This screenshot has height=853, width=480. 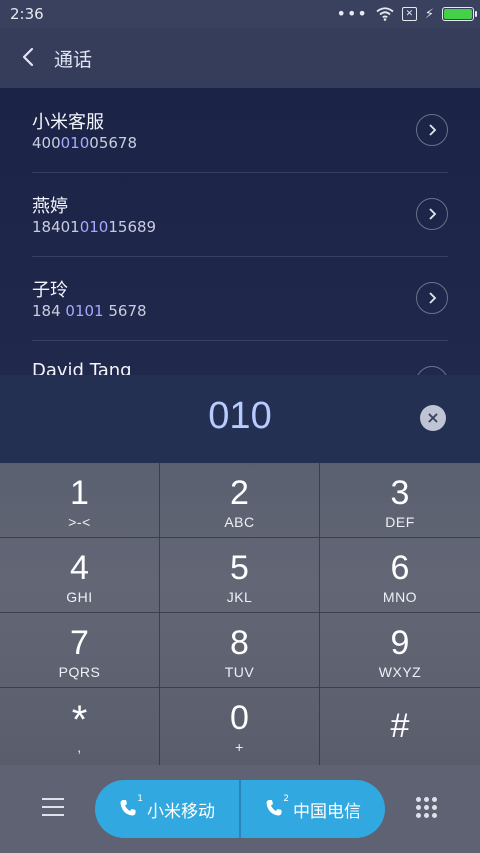 I want to click on contact-name: 小米客服, so click(x=68, y=122).